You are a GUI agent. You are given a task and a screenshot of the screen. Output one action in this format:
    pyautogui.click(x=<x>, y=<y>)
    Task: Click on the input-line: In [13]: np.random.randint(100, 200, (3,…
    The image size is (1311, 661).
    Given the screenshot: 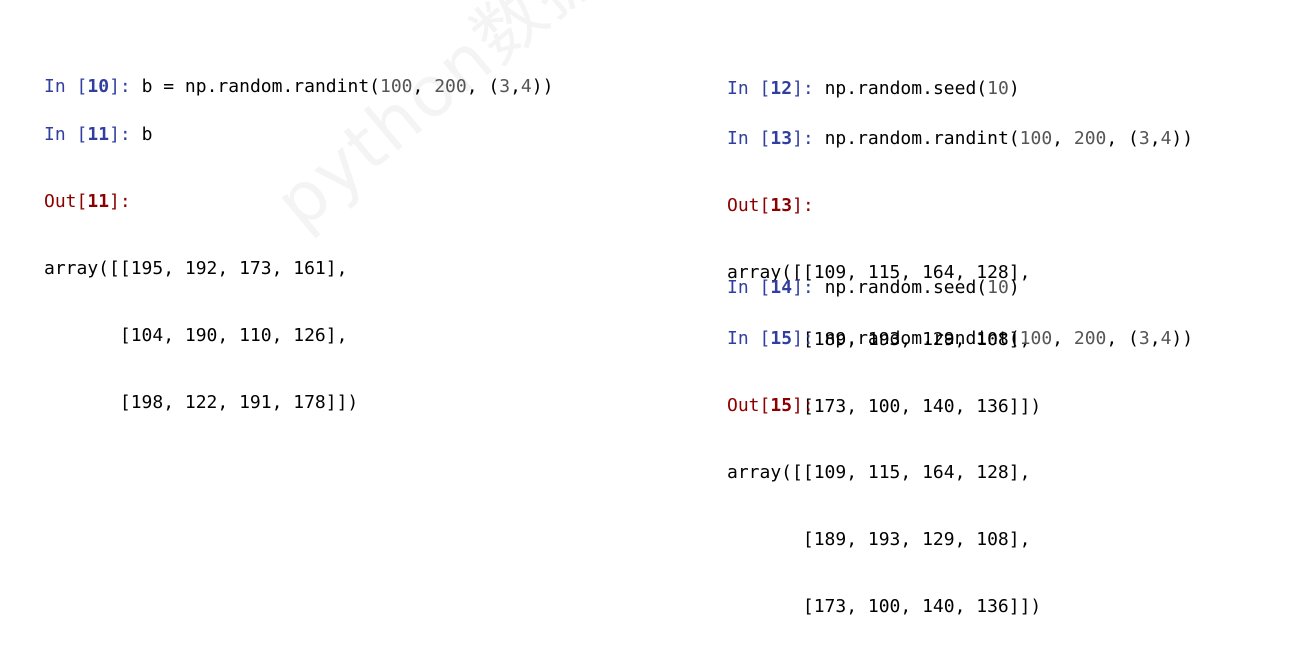 What is the action you would take?
    pyautogui.click(x=960, y=138)
    